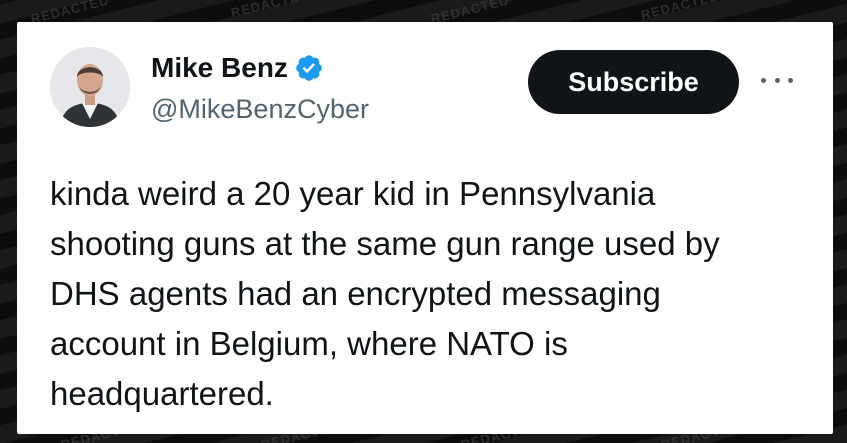 This screenshot has height=443, width=847. Describe the element at coordinates (309, 343) in the screenshot. I see `tweet-line: account in Belgium, where NATO is` at that location.